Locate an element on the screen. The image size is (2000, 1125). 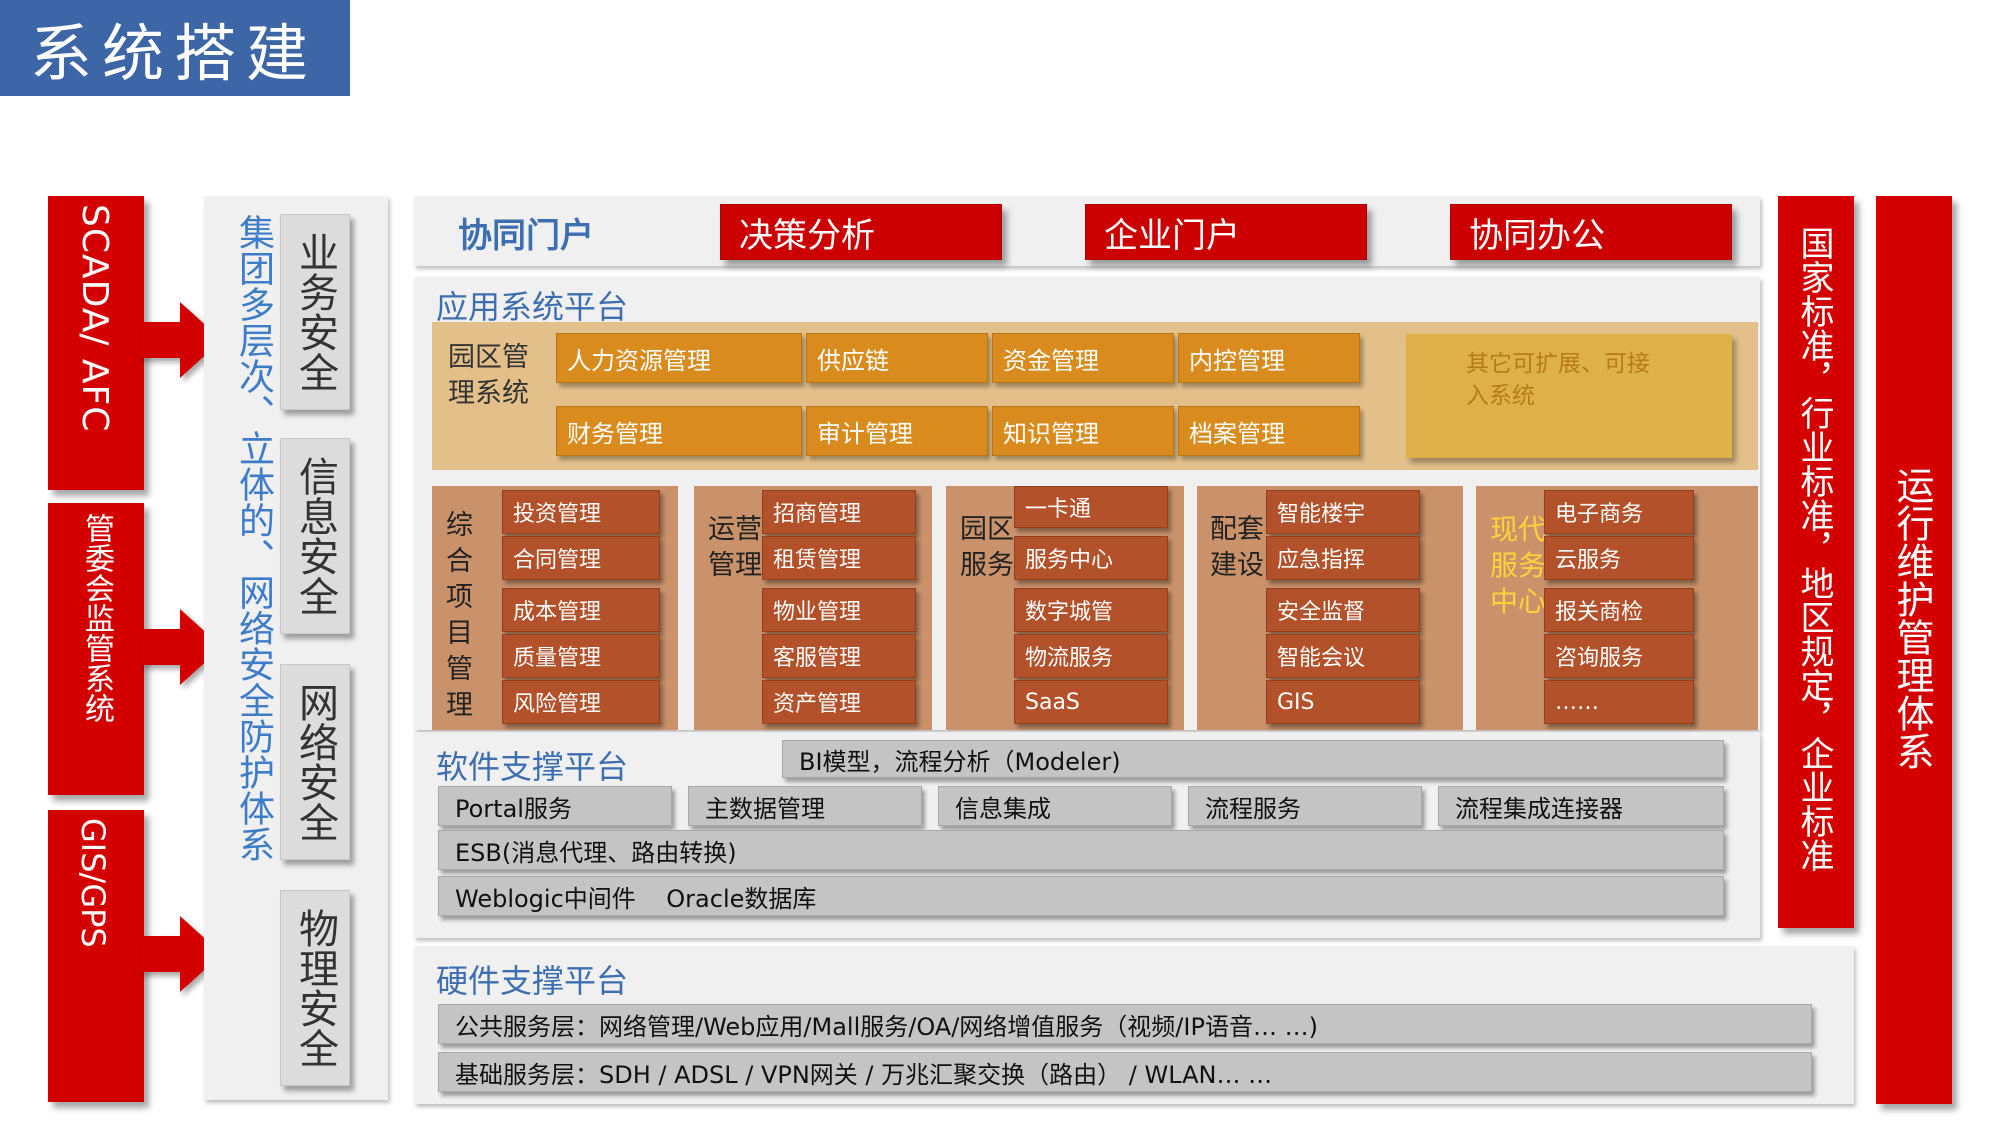
tile-hr: 人力资源管理 is located at coordinates (679, 358).